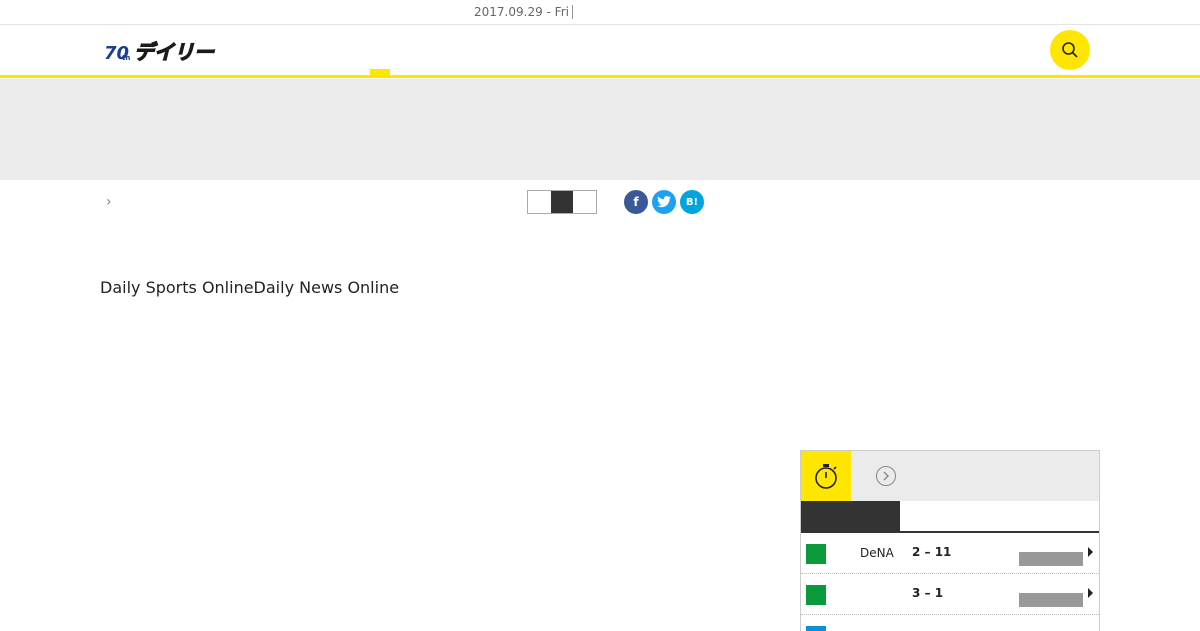 The width and height of the screenshot is (1200, 631). What do you see at coordinates (174, 51) in the screenshot?
I see `logo-text: デイリー` at bounding box center [174, 51].